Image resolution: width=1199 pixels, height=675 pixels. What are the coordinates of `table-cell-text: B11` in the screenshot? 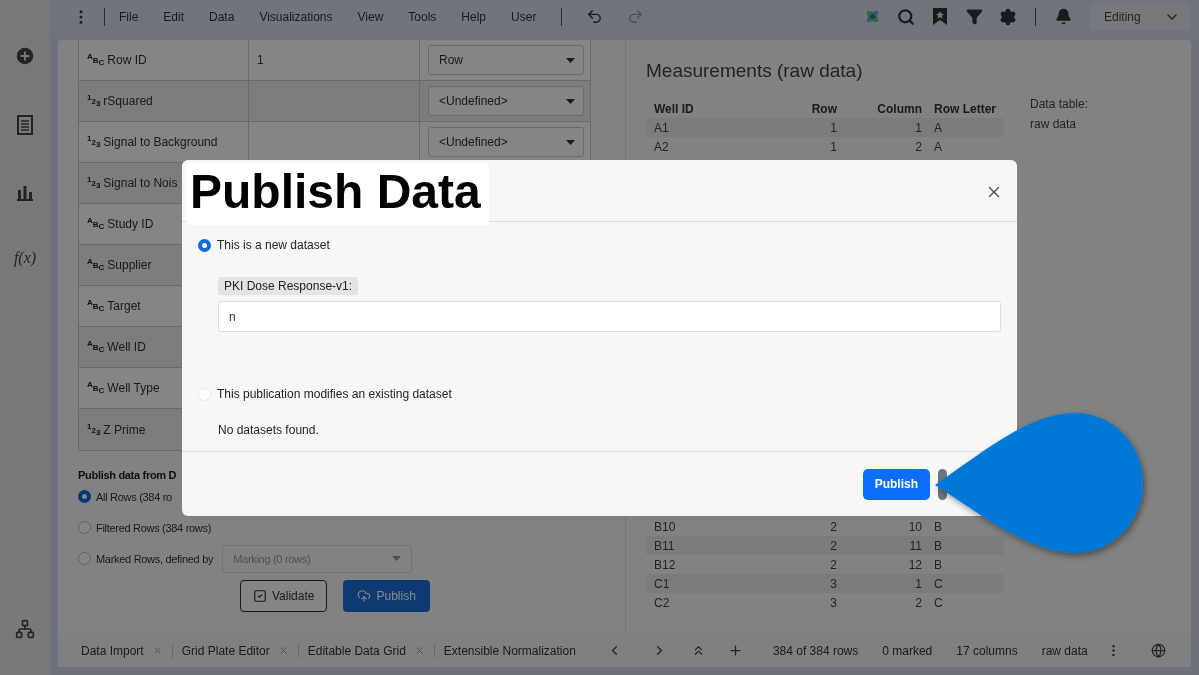 It's located at (664, 545).